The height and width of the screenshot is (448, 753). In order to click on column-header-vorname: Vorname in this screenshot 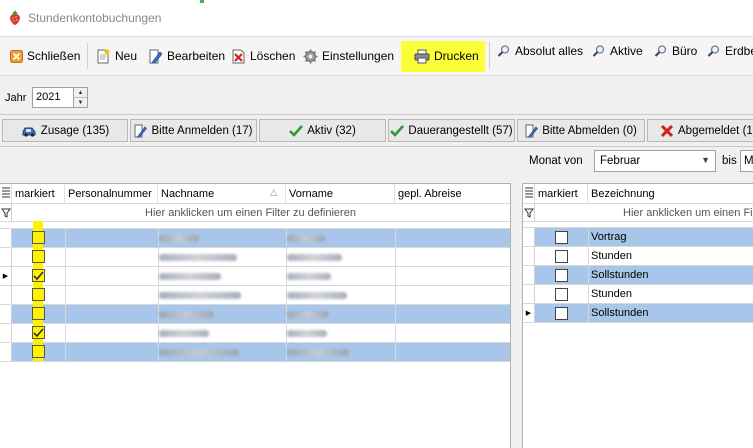, I will do `click(340, 194)`.